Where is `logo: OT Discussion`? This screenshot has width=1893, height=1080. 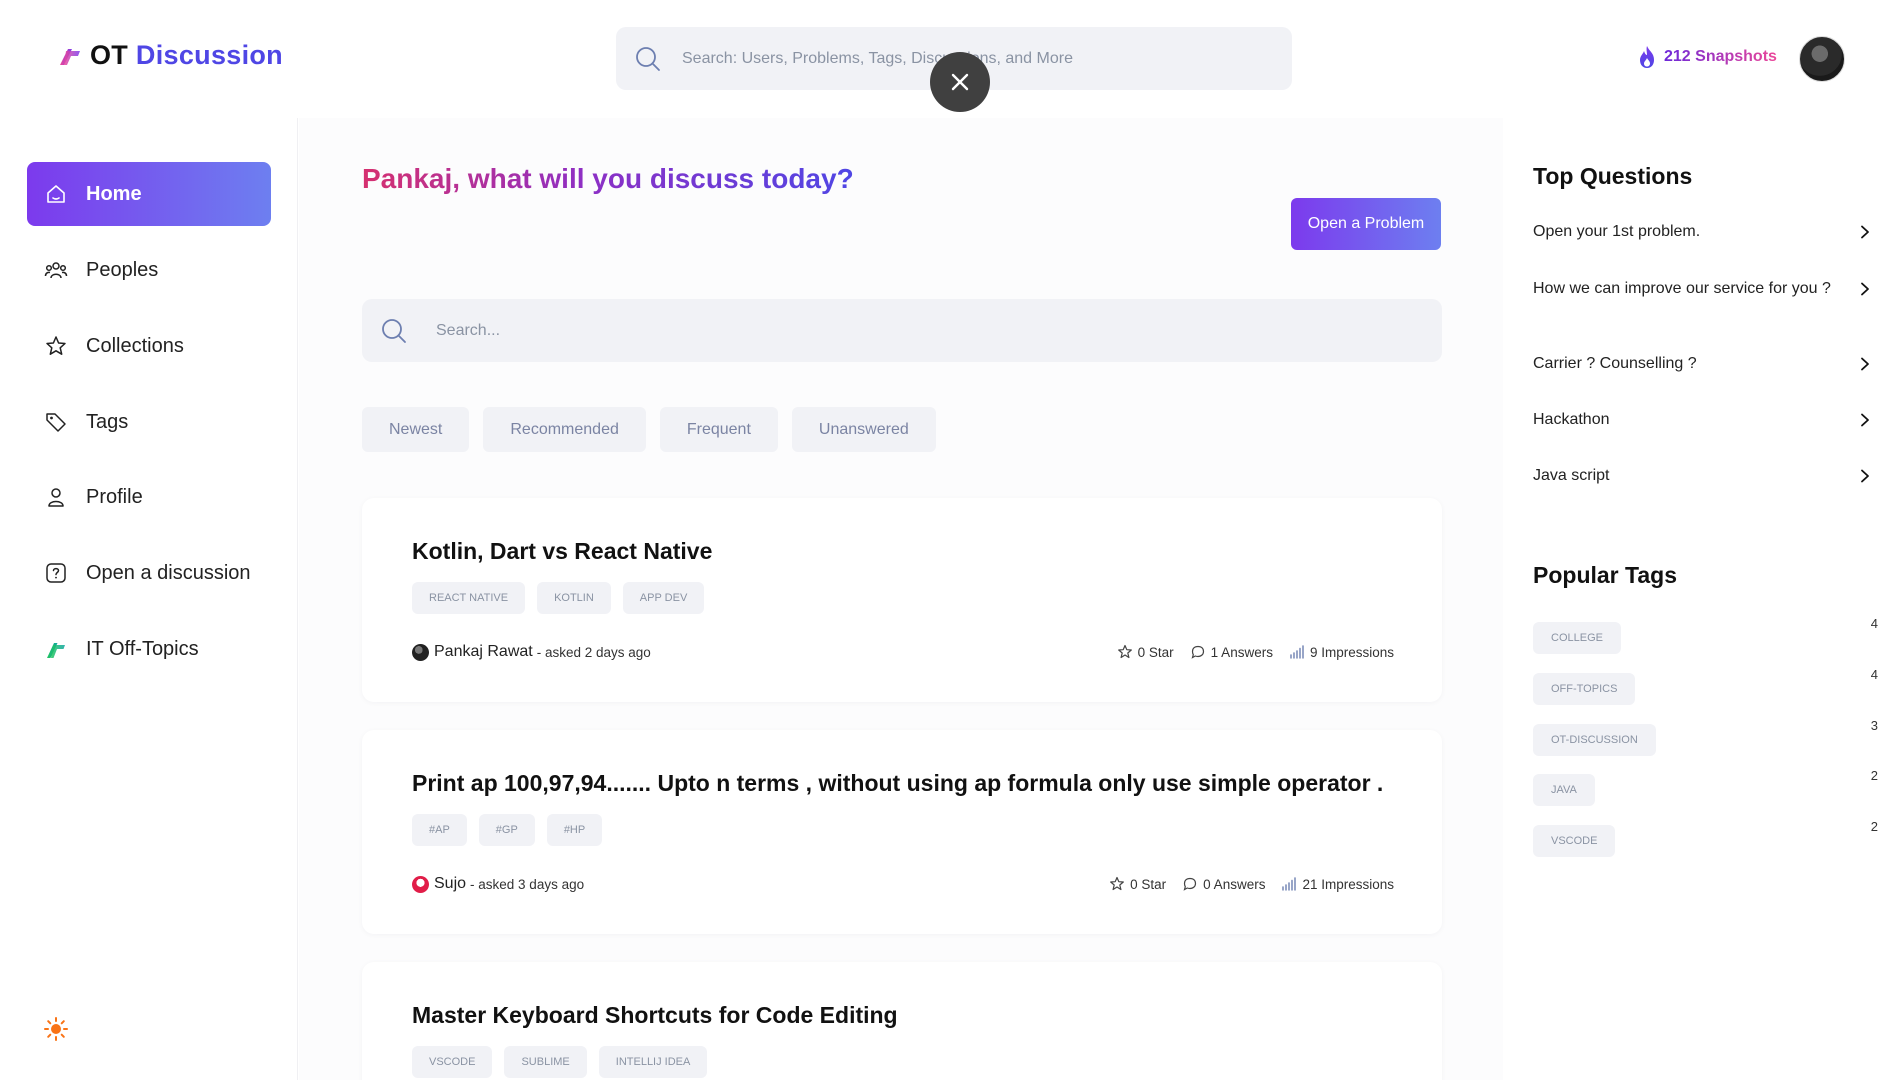 logo: OT Discussion is located at coordinates (169, 55).